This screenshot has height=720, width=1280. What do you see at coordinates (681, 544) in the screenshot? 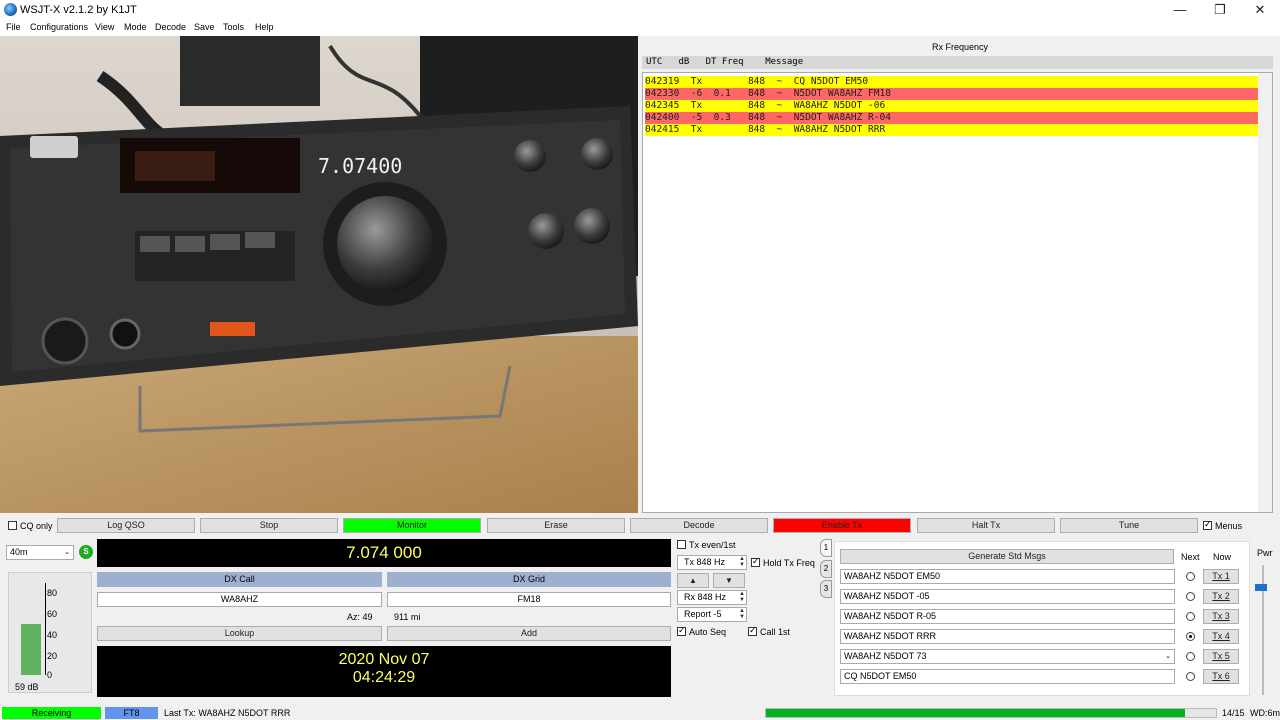
I see `tx-even-checkbox` at bounding box center [681, 544].